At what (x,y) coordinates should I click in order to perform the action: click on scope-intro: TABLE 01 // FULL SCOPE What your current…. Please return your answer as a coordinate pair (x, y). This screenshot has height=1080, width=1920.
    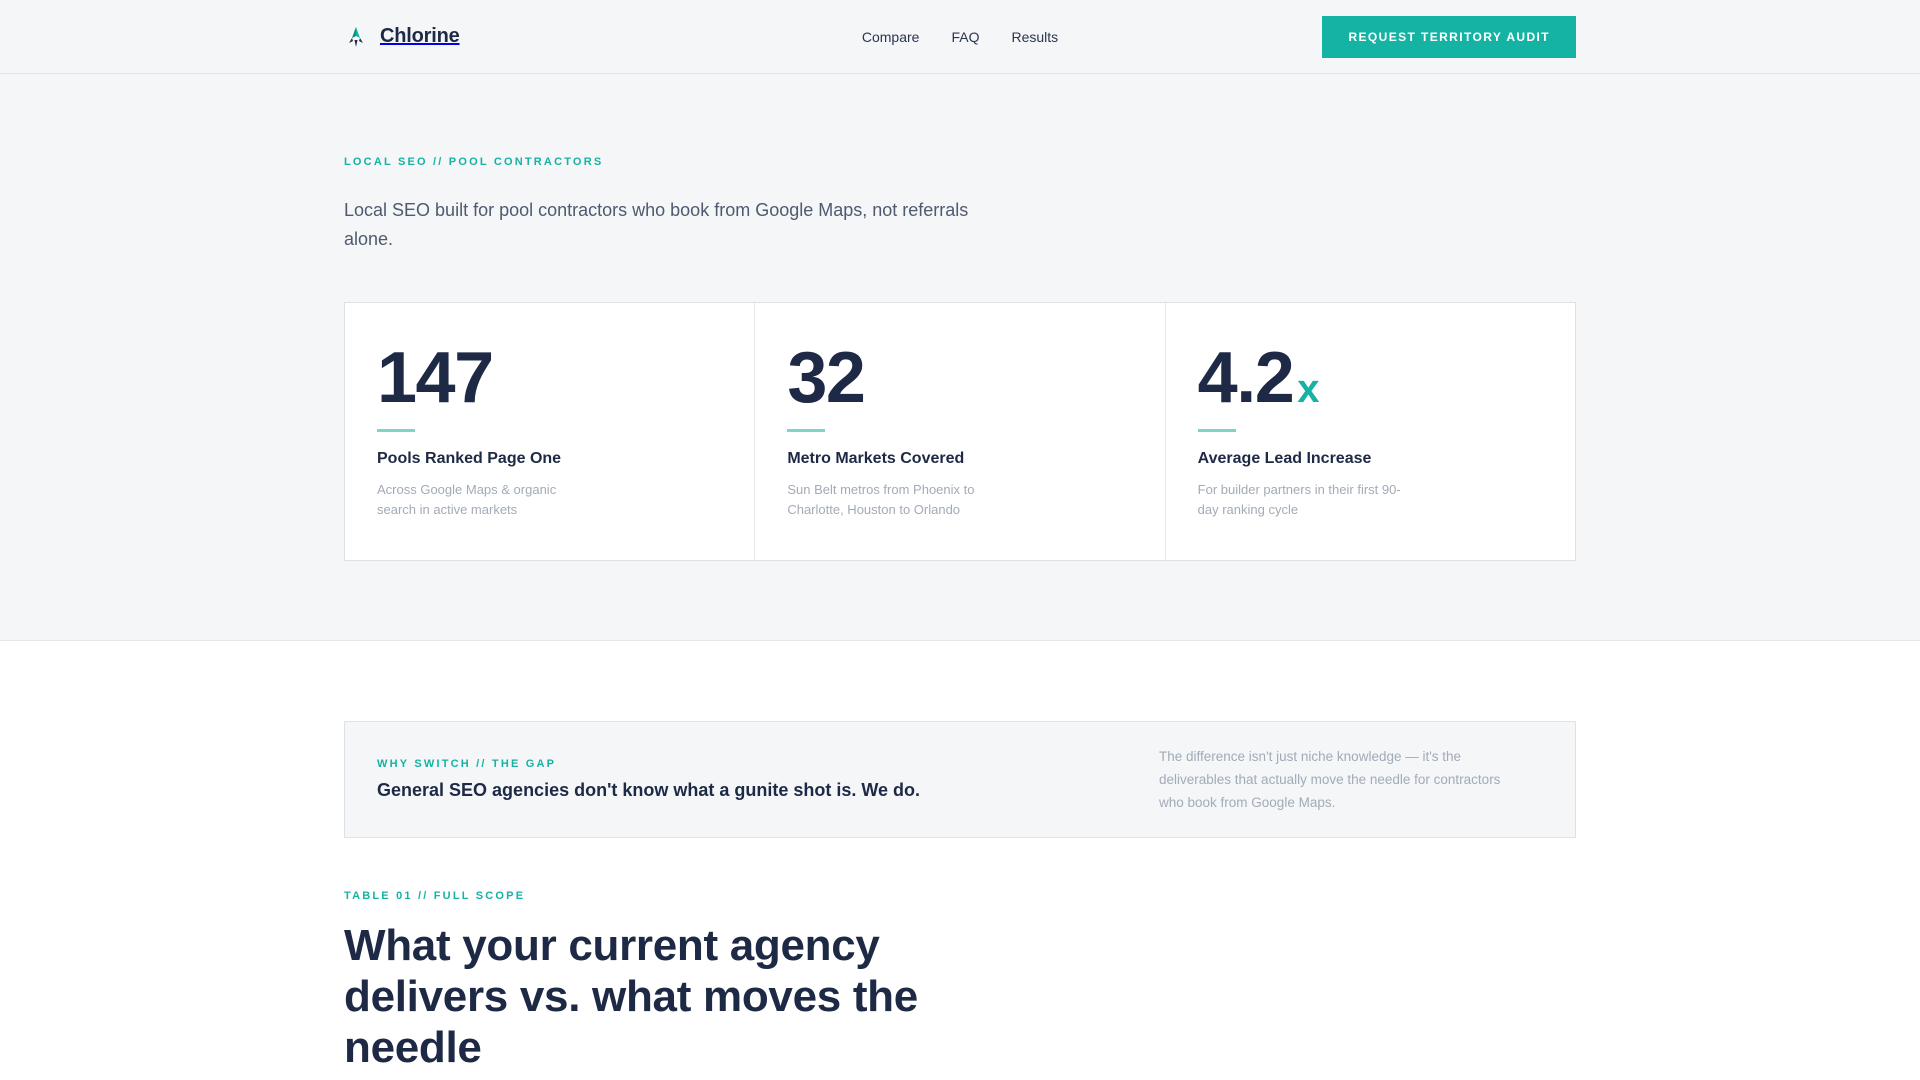
    Looking at the image, I should click on (960, 981).